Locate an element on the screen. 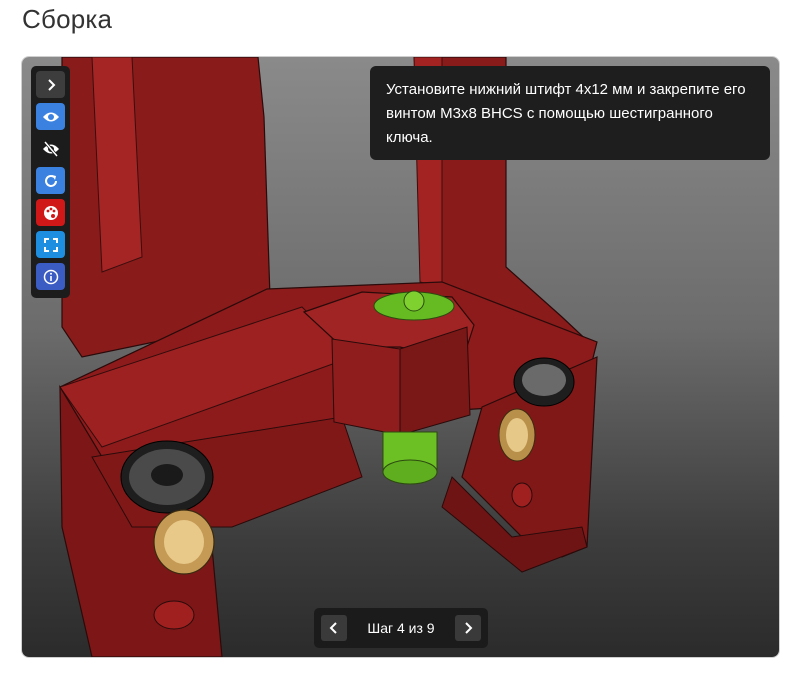  hide-parts-button is located at coordinates (50, 148).